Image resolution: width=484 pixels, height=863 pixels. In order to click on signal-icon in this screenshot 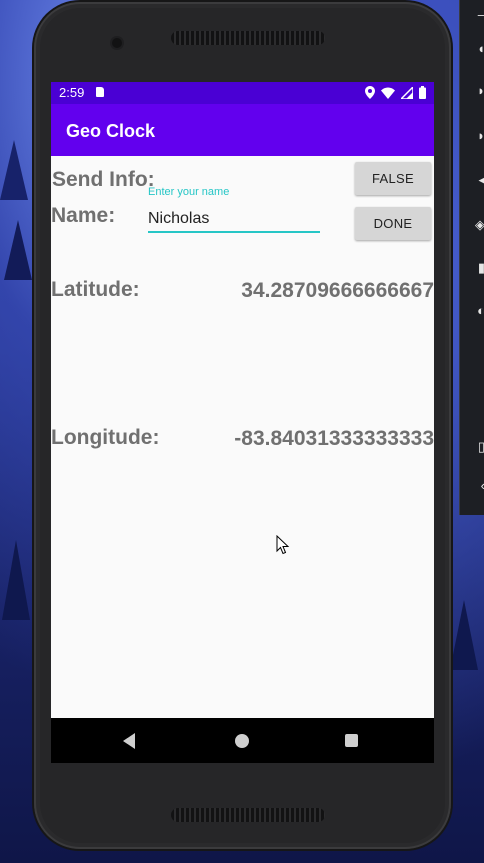, I will do `click(407, 92)`.